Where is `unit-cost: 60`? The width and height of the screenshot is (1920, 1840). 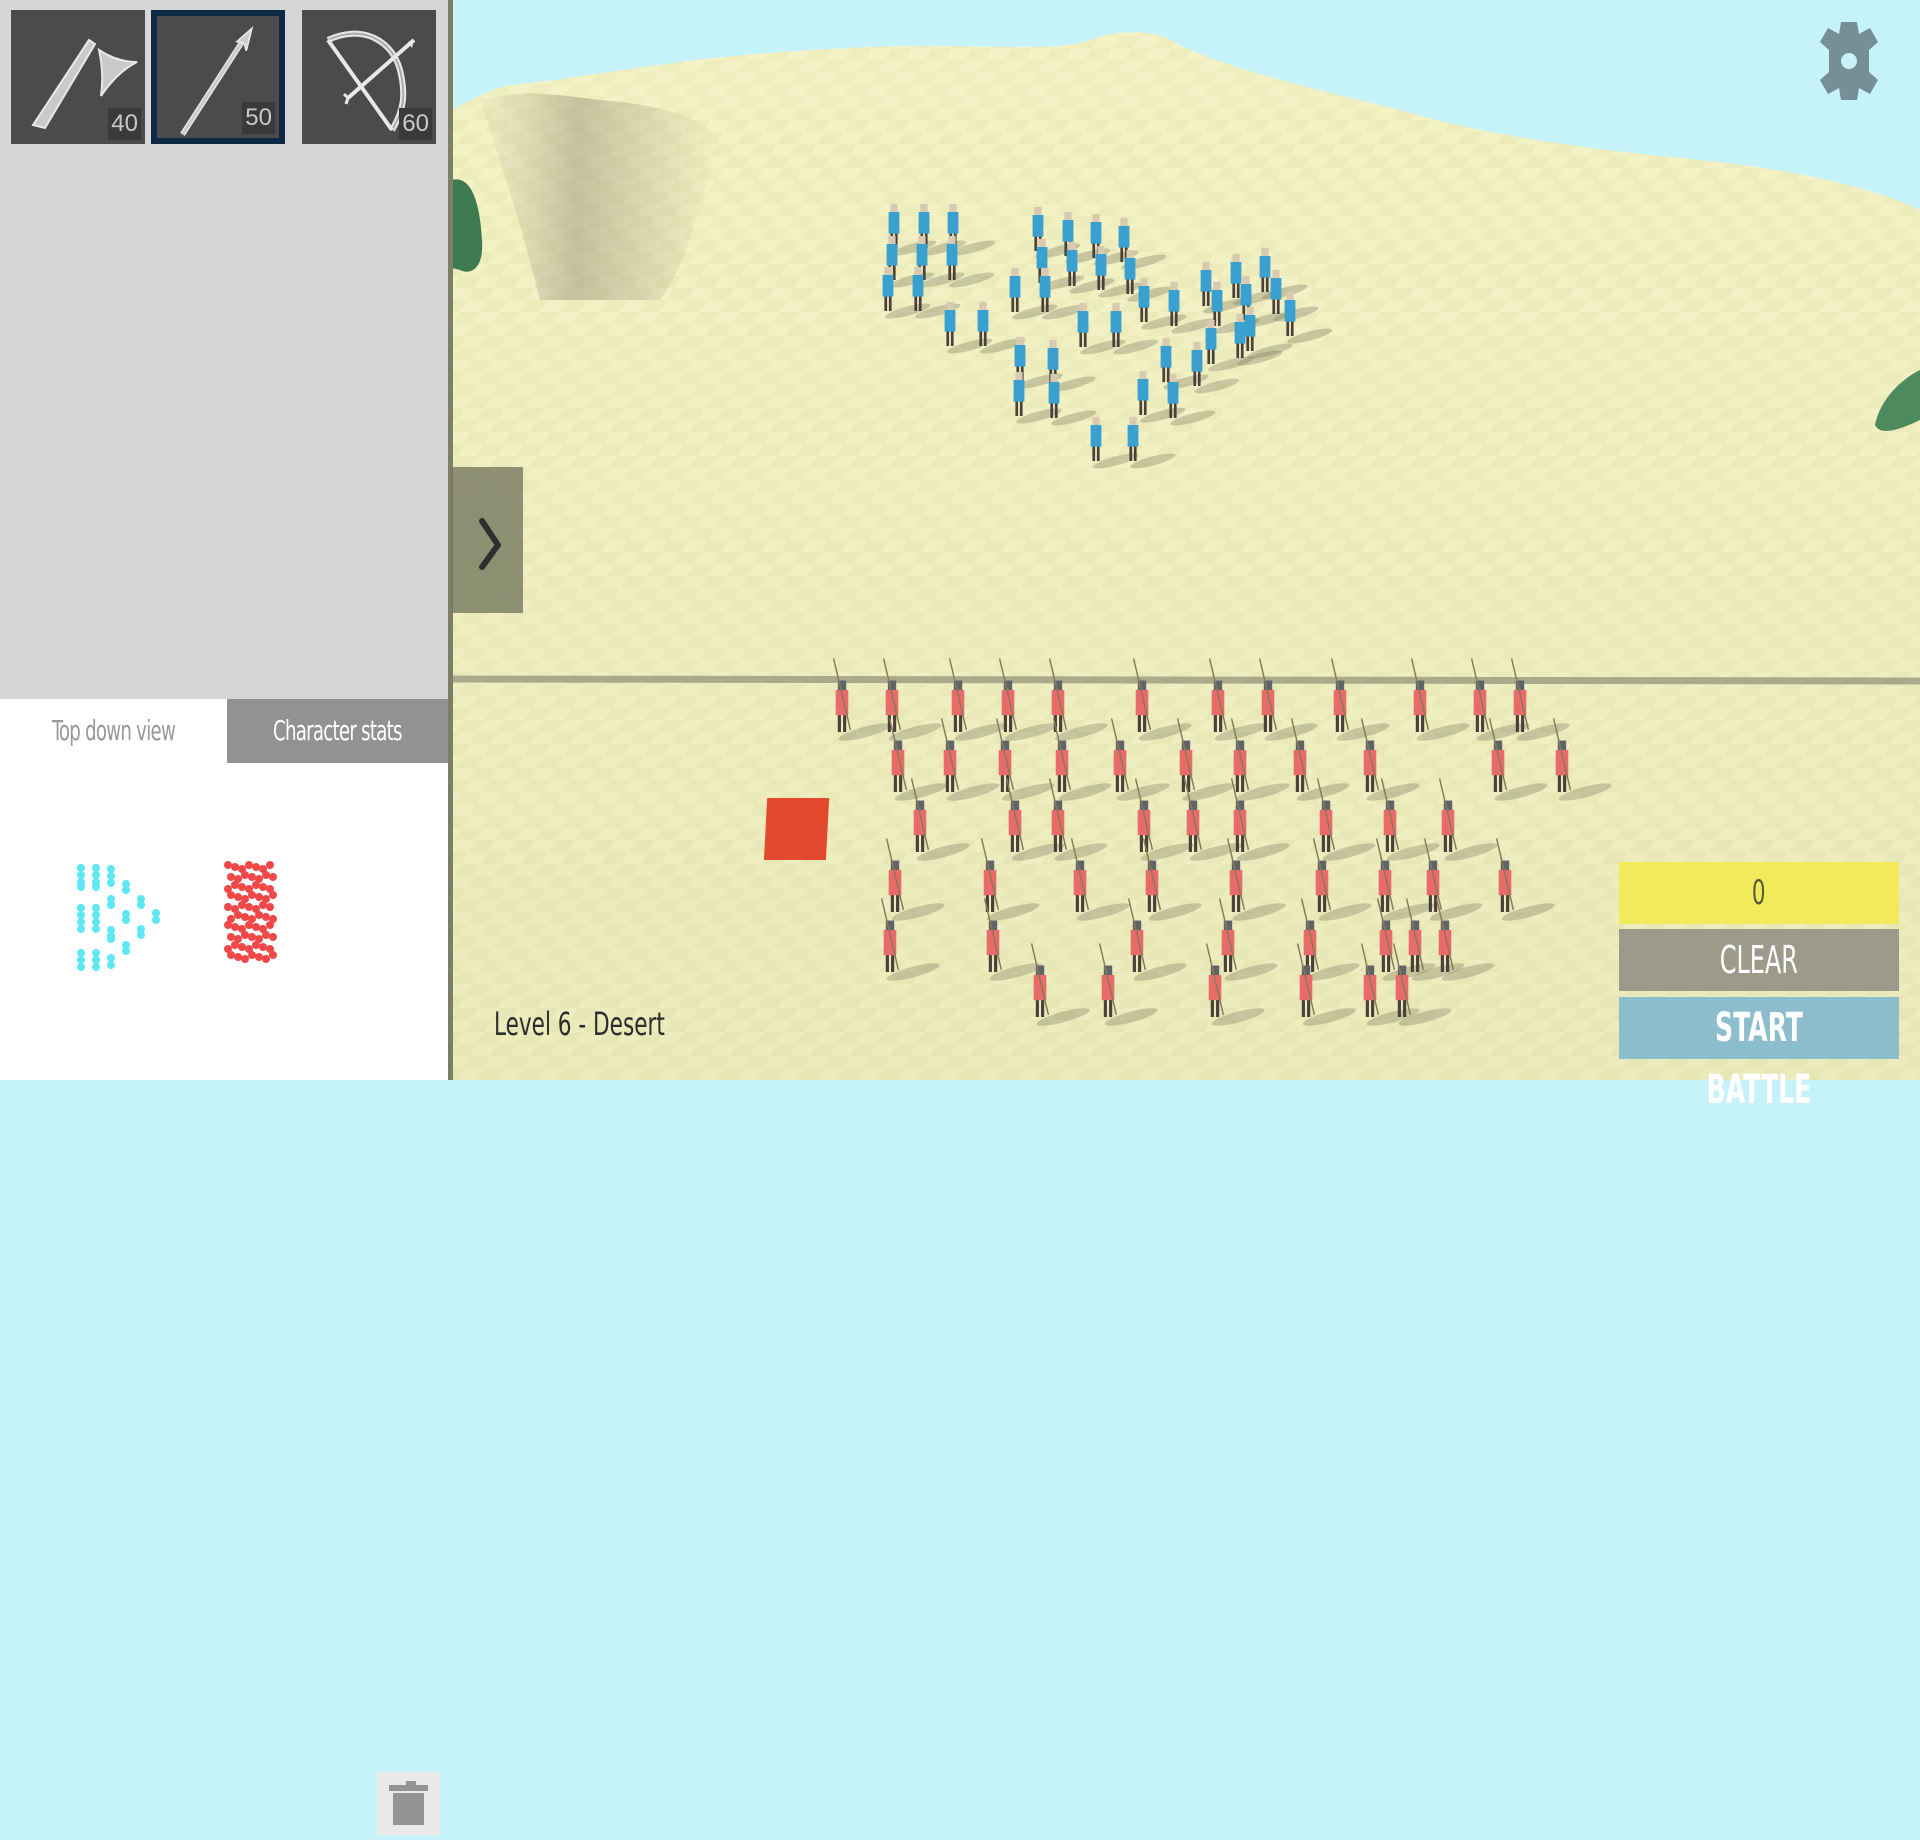 unit-cost: 60 is located at coordinates (415, 124).